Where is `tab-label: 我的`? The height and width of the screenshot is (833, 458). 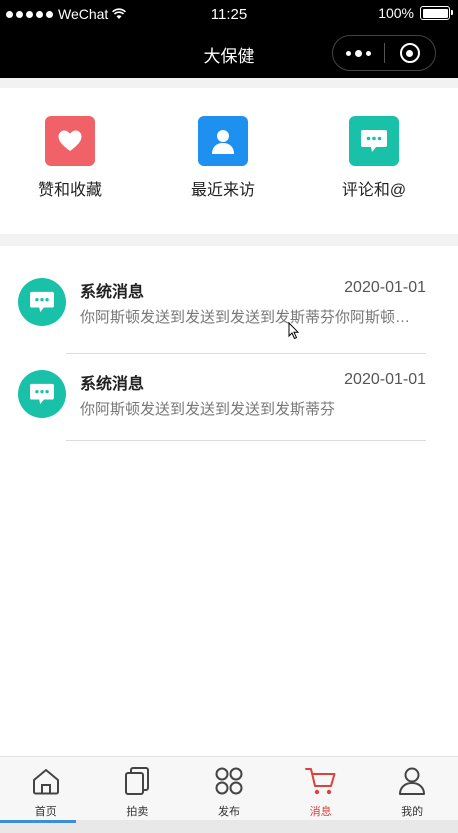
tab-label: 我的 is located at coordinates (412, 812).